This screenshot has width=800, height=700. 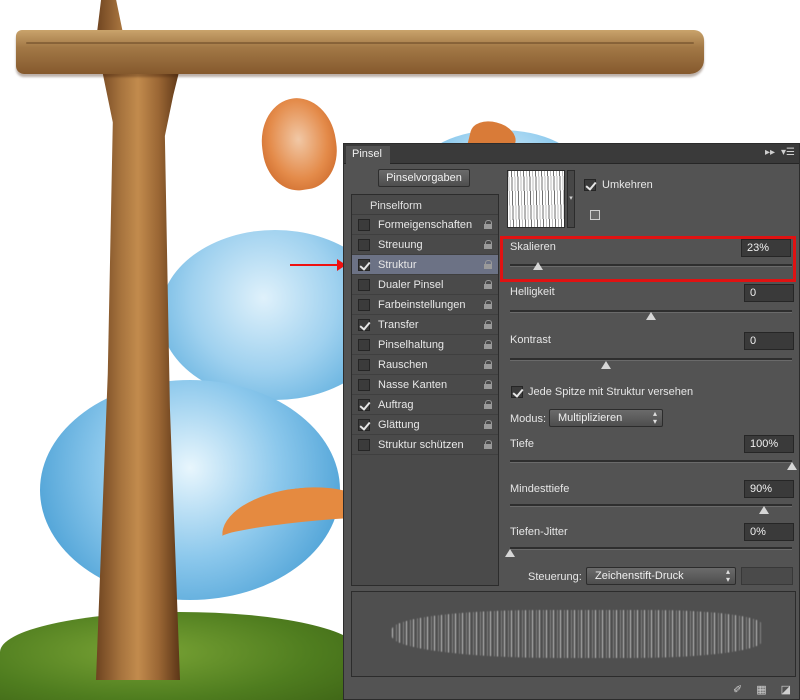 I want to click on brush-presets-button: Pinselvorgaben, so click(x=424, y=178).